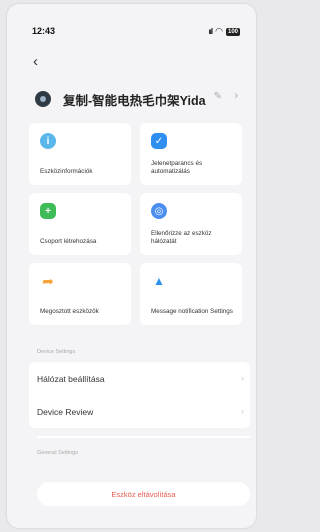 This screenshot has height=532, width=320. I want to click on card-network-check: ◎ Ellenőrizze az eszköz hálózatát, so click(191, 224).